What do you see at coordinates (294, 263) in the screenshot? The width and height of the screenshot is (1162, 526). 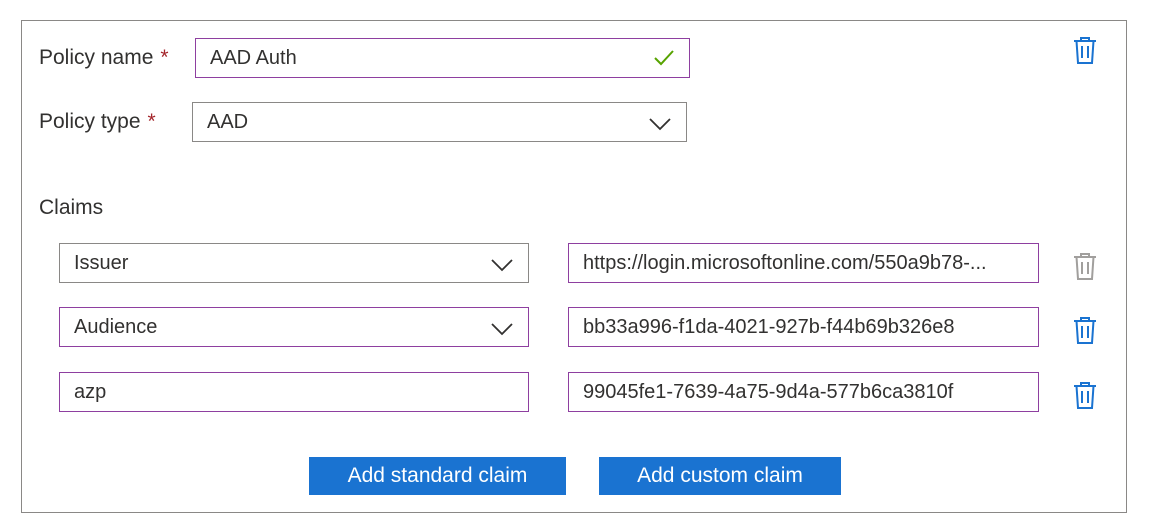 I see `claim-name-dropdown-issuer: Issuer` at bounding box center [294, 263].